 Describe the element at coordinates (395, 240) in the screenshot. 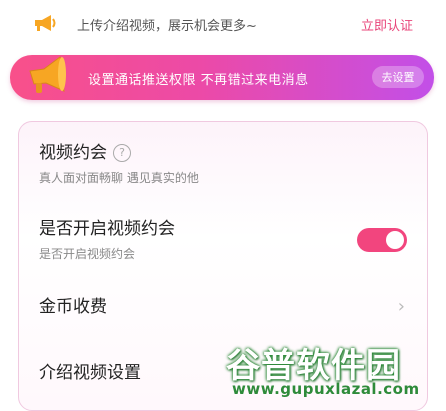

I see `toggle-knob` at that location.